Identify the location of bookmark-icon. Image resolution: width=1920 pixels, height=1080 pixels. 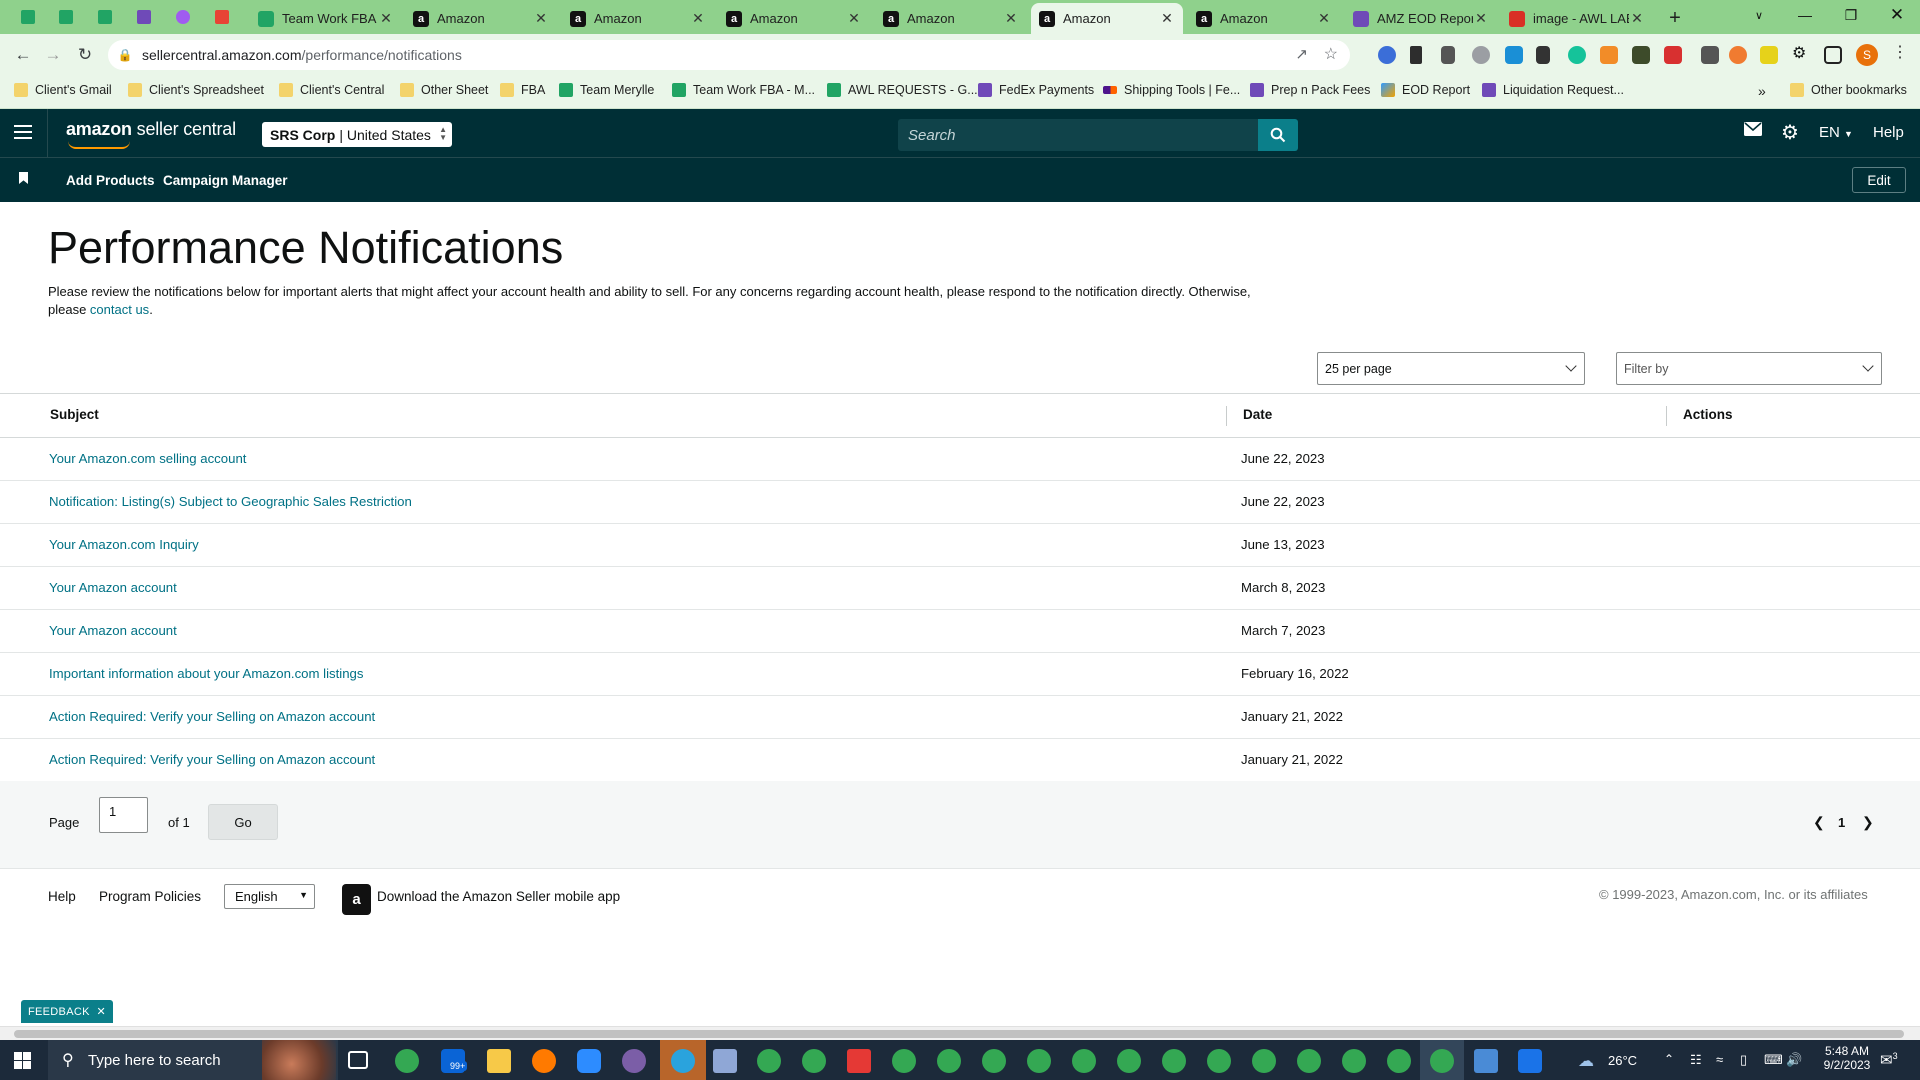
(23, 178).